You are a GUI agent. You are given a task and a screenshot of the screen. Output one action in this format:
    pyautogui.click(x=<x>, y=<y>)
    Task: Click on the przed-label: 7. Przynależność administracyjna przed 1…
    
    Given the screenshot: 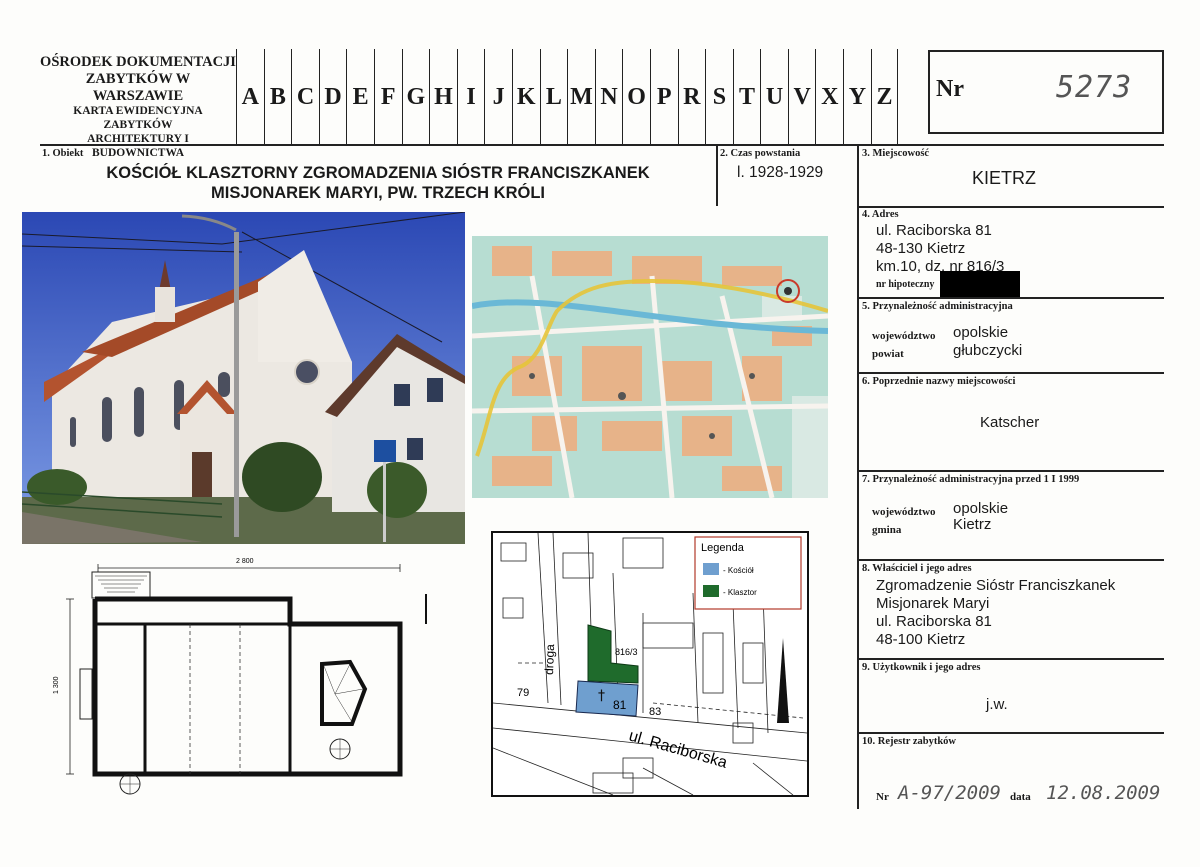 What is the action you would take?
    pyautogui.click(x=971, y=479)
    